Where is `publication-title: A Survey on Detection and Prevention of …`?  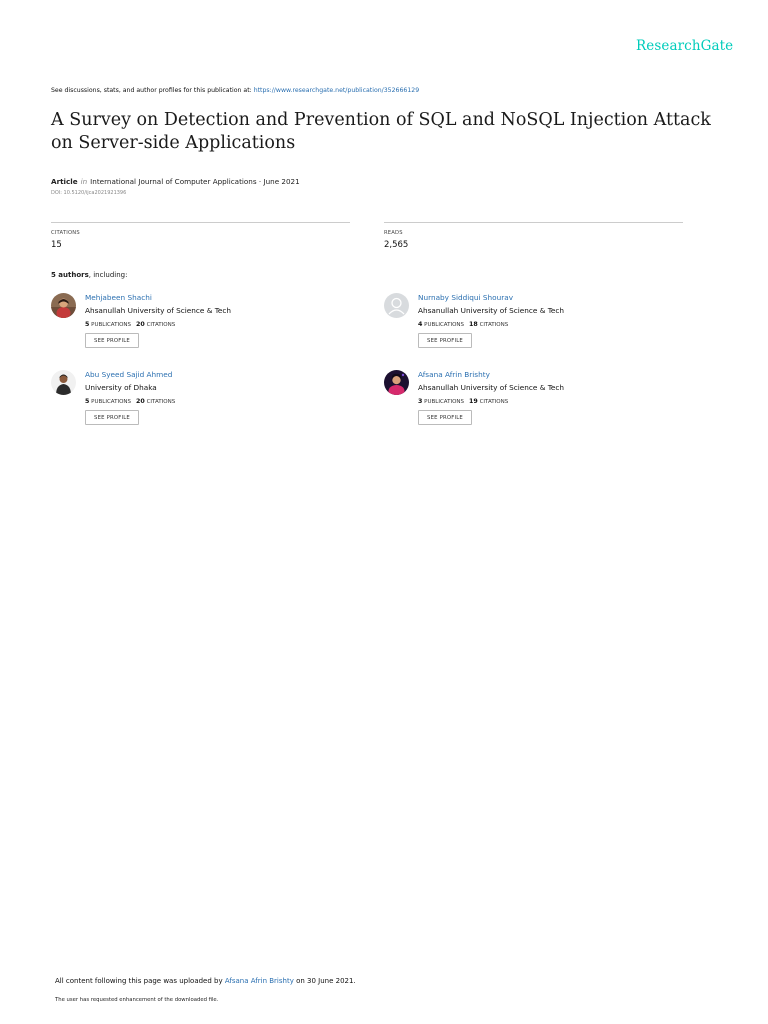 publication-title: A Survey on Detection and Prevention of … is located at coordinates (381, 131).